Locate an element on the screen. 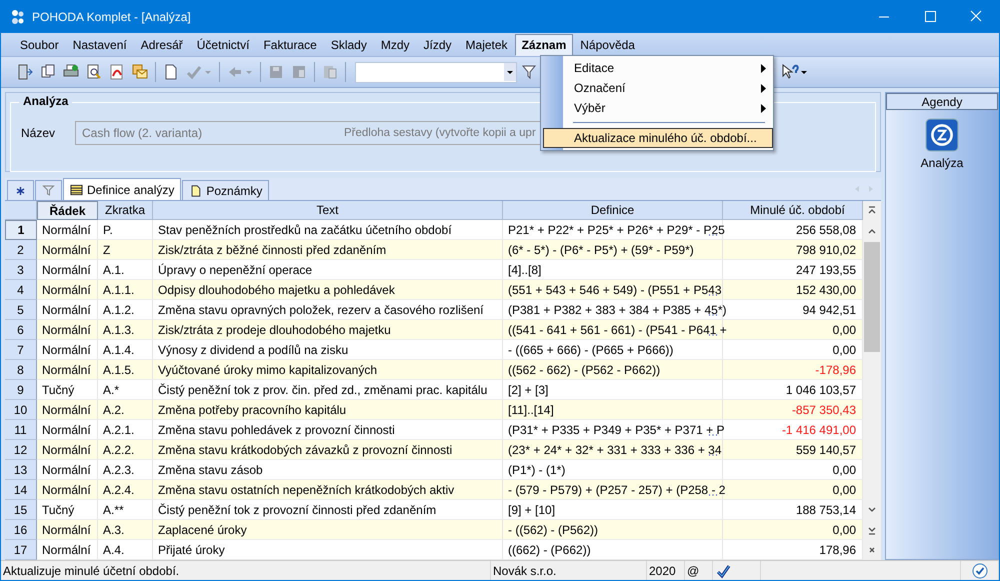 The width and height of the screenshot is (1000, 581). tab: Definice analýzy is located at coordinates (122, 189).